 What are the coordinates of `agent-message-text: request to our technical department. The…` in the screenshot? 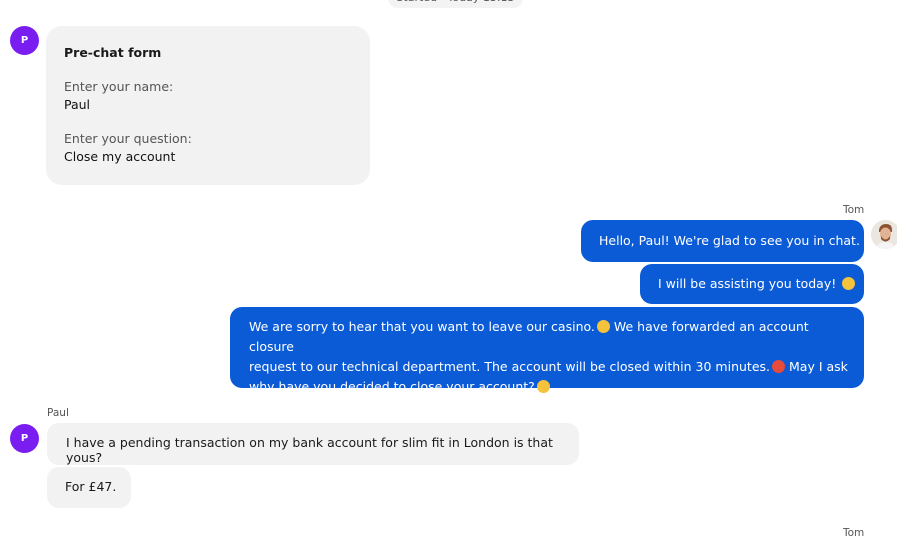 It's located at (510, 366).